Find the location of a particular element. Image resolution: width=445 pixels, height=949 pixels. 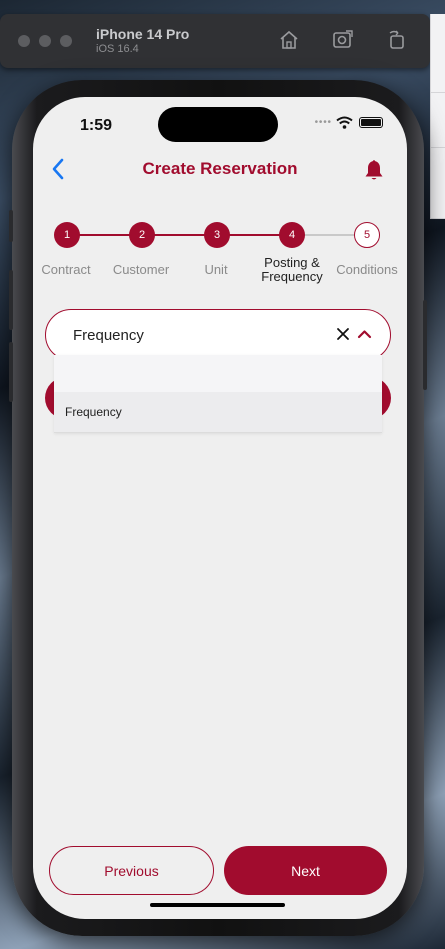

frequency-dropdown-value: Frequency is located at coordinates (108, 335).